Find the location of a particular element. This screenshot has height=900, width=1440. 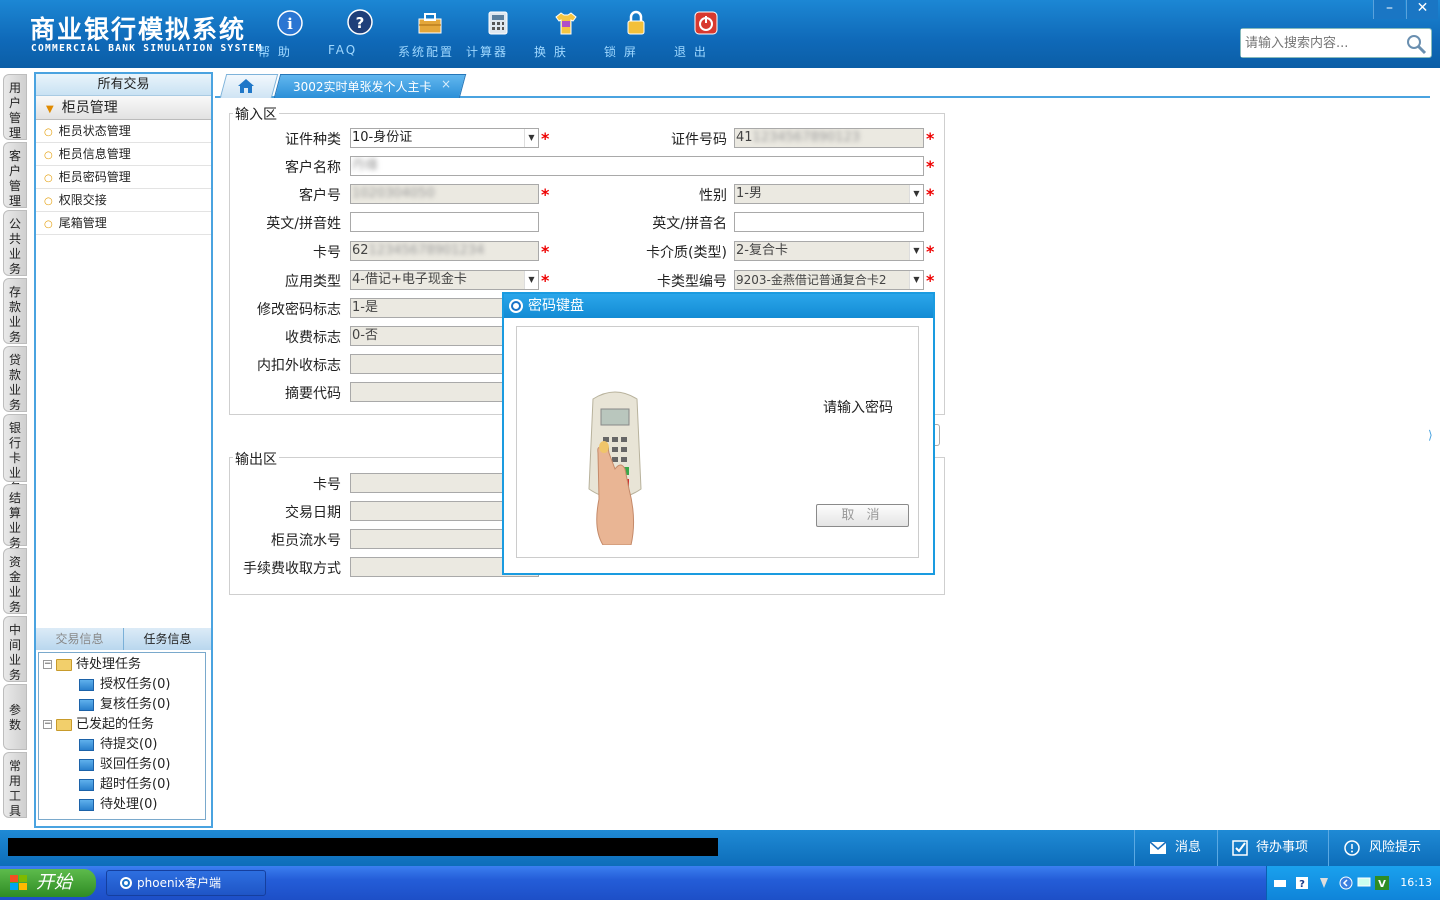

vtab-common-tools: 常用工具 is located at coordinates (15, 785).